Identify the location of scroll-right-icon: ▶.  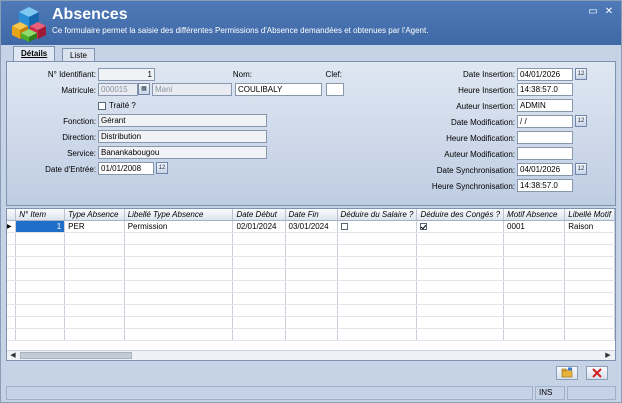
(608, 355).